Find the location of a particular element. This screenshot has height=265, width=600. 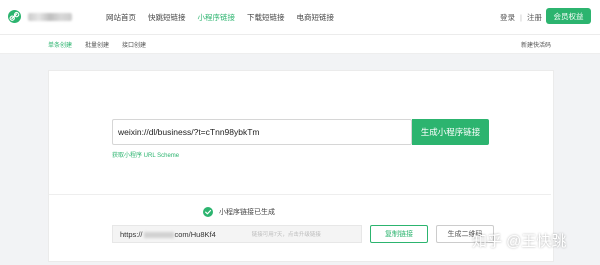

result-link-box: https:// com/Hu8Kf4 链接可用7天，点击升级链接 is located at coordinates (237, 234).